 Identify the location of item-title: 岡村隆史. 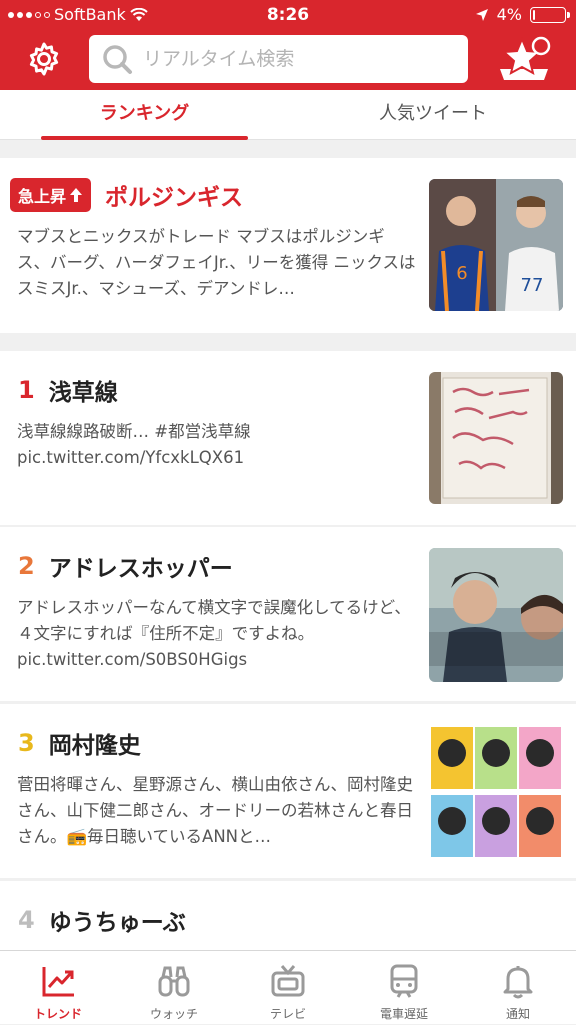
(94, 746).